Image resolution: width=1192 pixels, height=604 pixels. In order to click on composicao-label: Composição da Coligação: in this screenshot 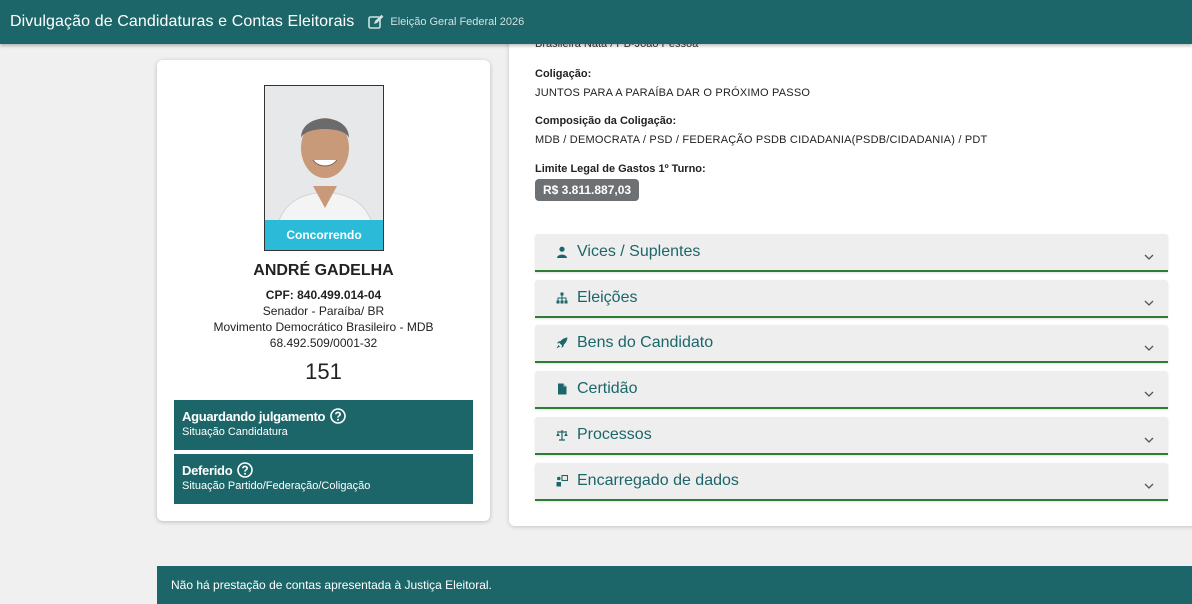, I will do `click(606, 121)`.